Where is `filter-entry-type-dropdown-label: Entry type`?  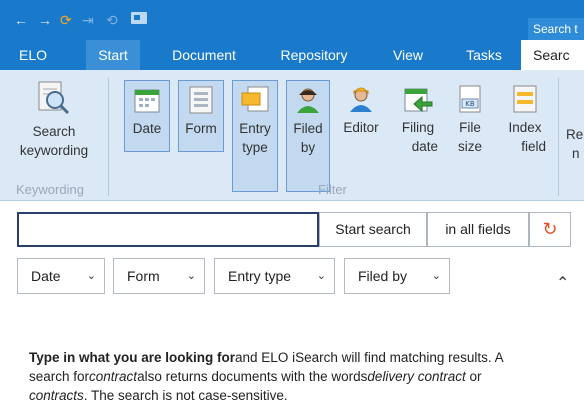 filter-entry-type-dropdown-label: Entry type is located at coordinates (260, 276).